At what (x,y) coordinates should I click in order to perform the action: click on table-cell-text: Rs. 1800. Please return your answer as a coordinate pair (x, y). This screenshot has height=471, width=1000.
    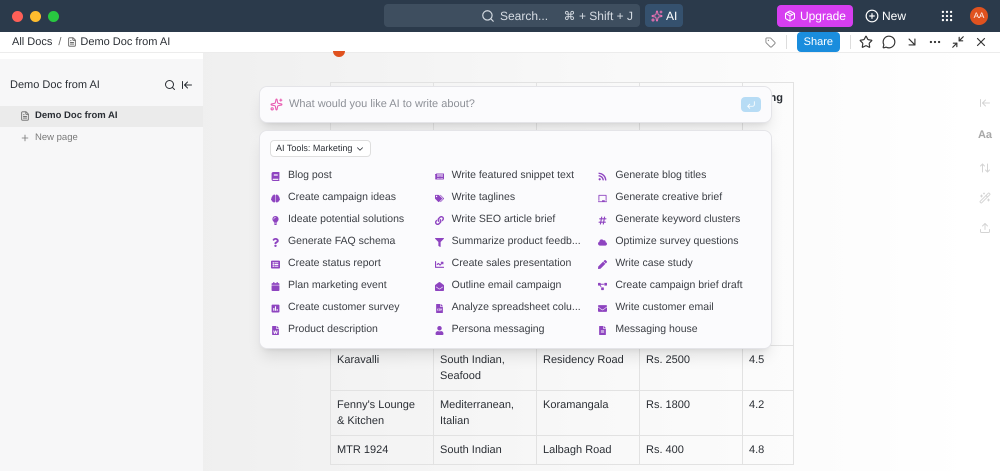
    Looking at the image, I should click on (669, 405).